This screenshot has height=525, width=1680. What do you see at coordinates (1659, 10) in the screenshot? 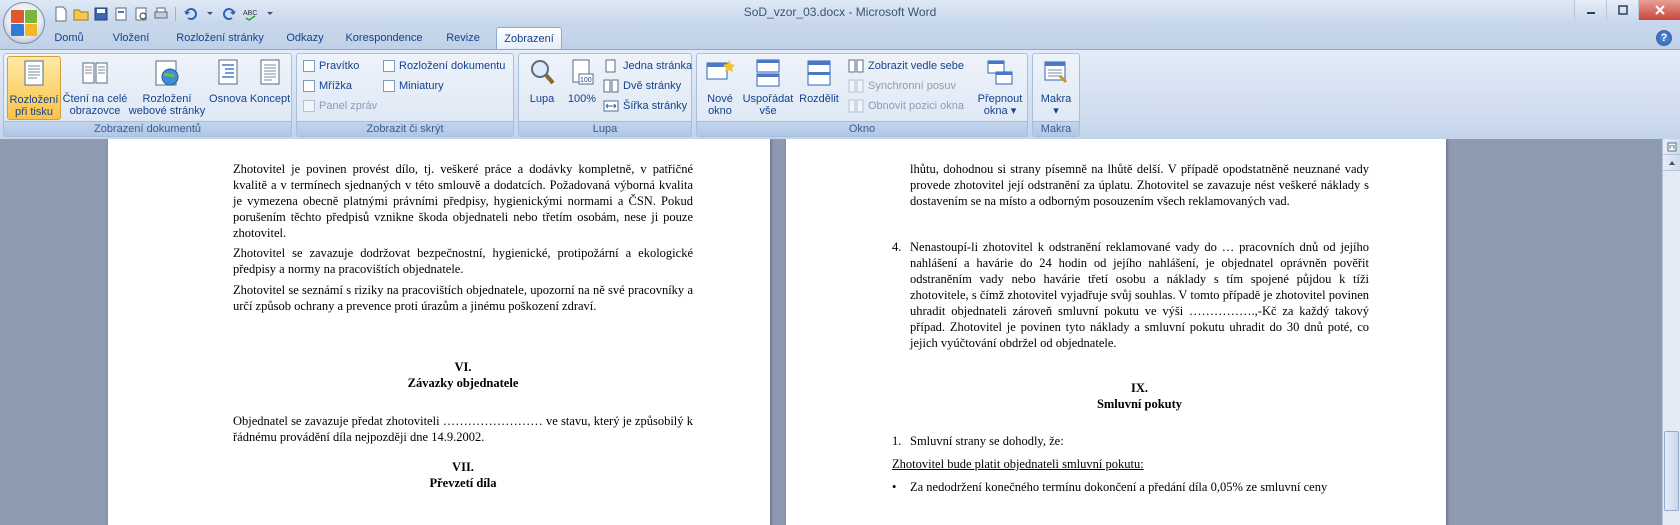
I see `close-button` at bounding box center [1659, 10].